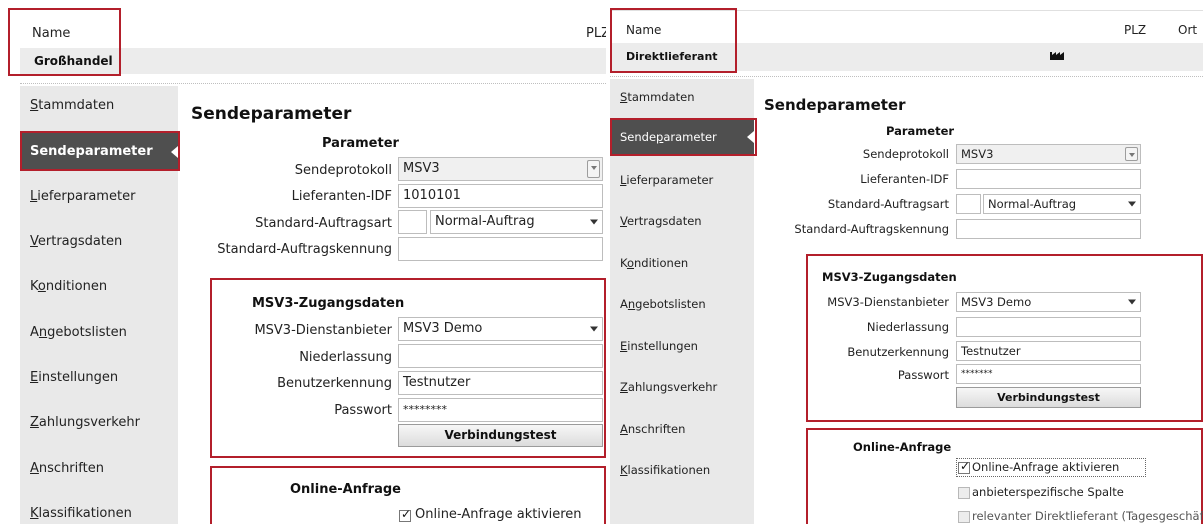 The width and height of the screenshot is (1203, 524). Describe the element at coordinates (1057, 56) in the screenshot. I see `factory-icon` at that location.